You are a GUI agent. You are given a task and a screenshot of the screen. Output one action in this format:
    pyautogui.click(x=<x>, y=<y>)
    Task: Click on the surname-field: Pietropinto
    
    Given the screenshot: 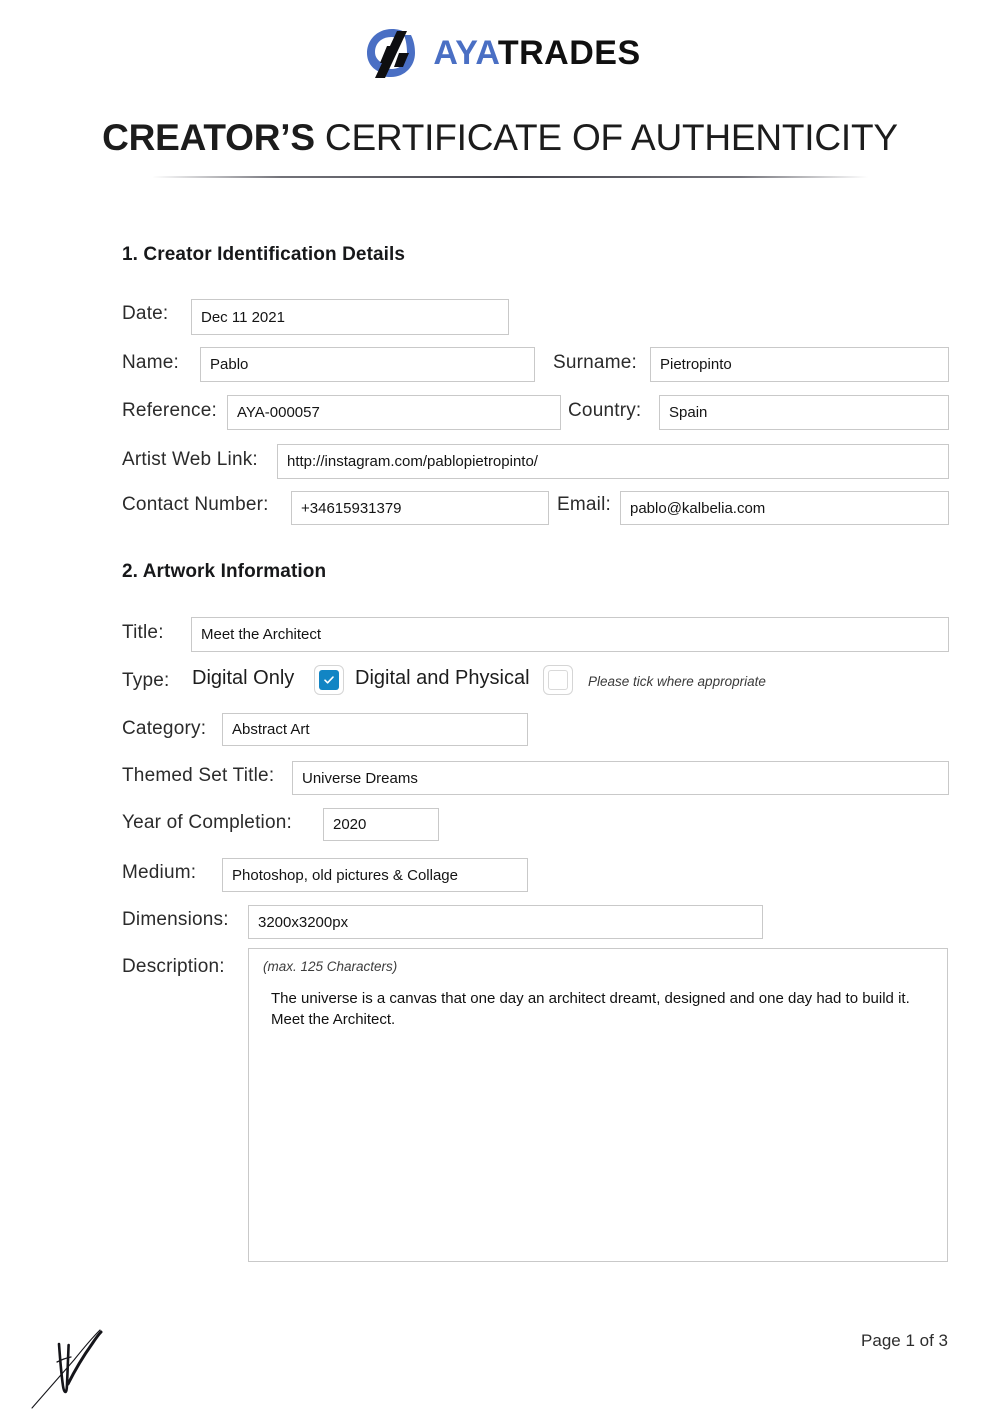 What is the action you would take?
    pyautogui.click(x=799, y=364)
    